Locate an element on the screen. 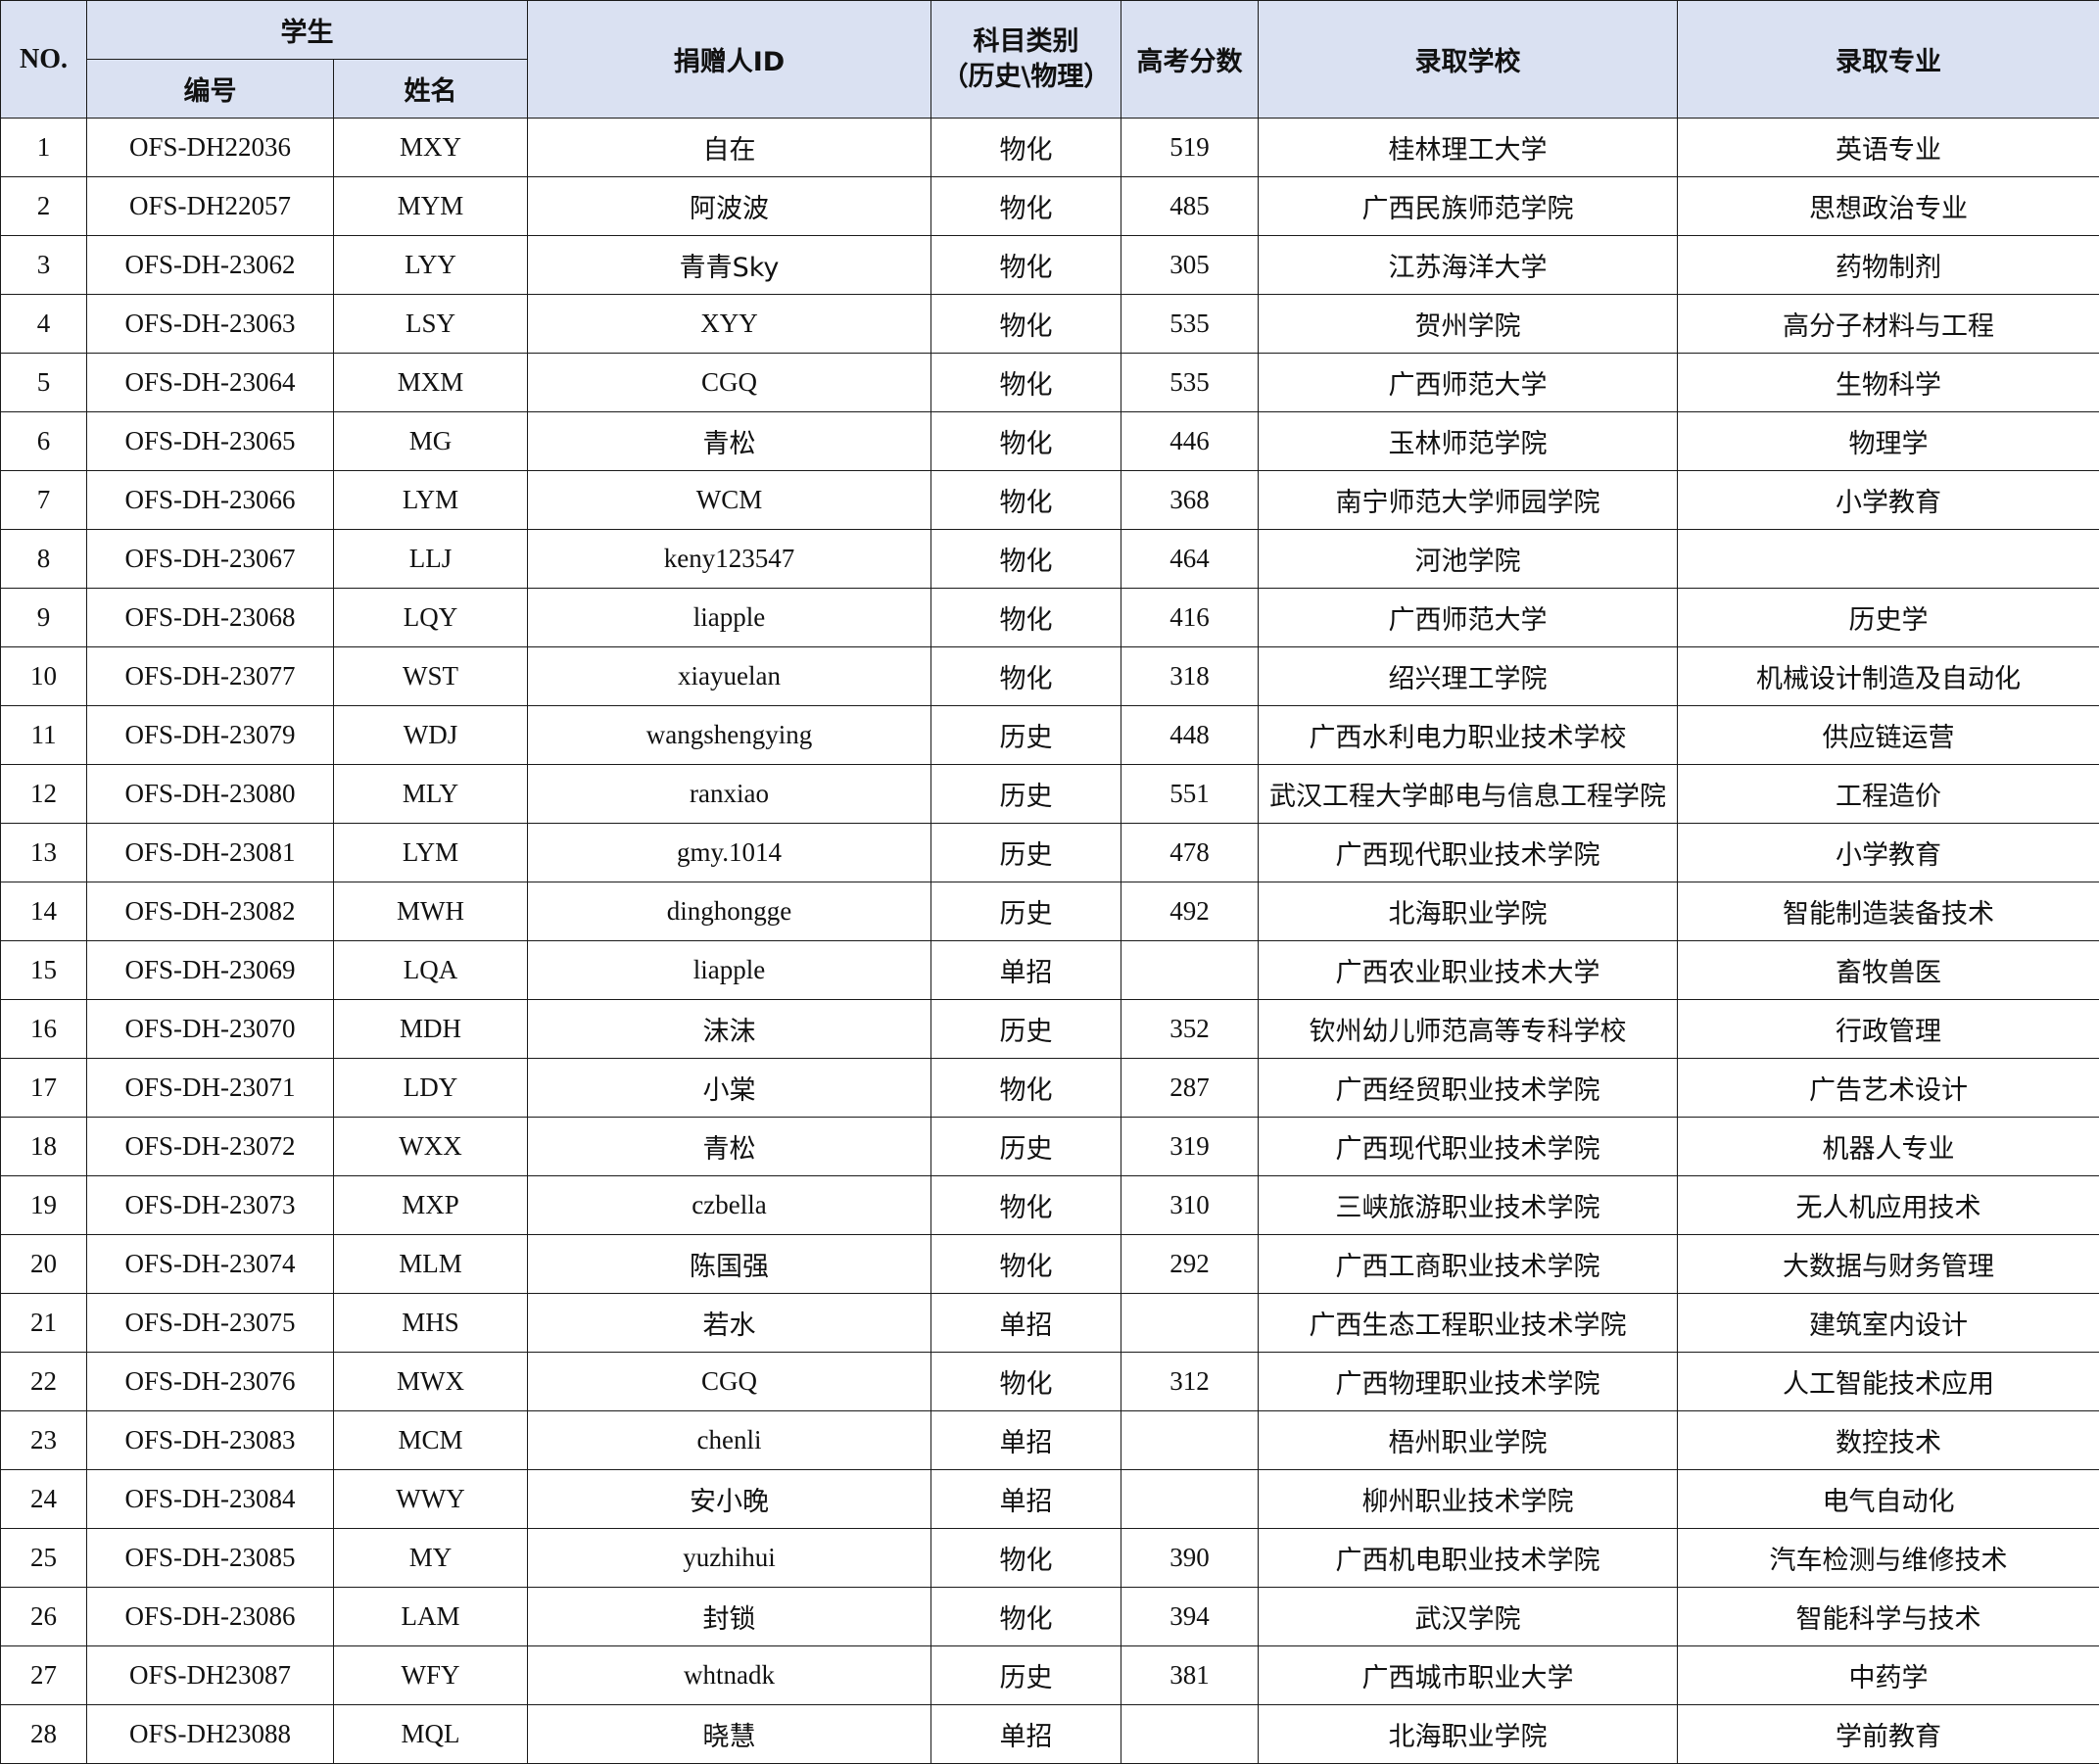  cell-no: 19 is located at coordinates (43, 1205).